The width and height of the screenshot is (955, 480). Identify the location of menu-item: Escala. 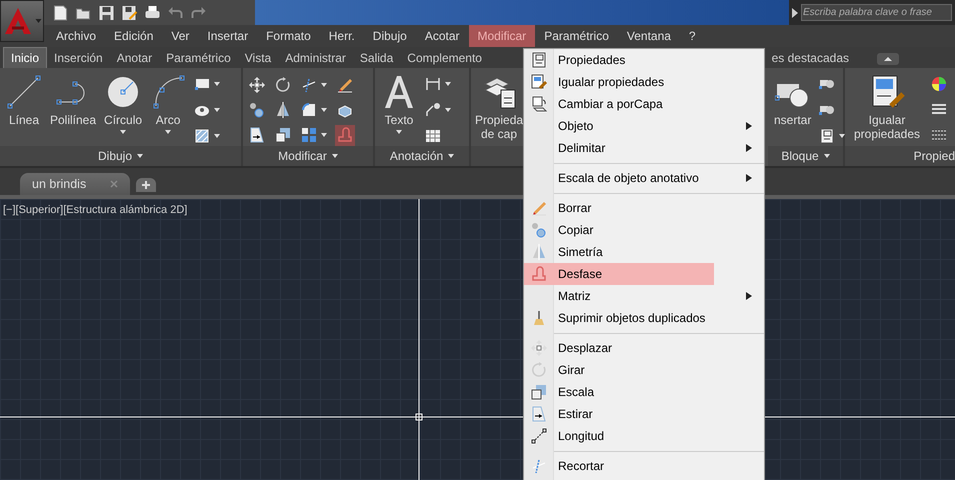
(644, 392).